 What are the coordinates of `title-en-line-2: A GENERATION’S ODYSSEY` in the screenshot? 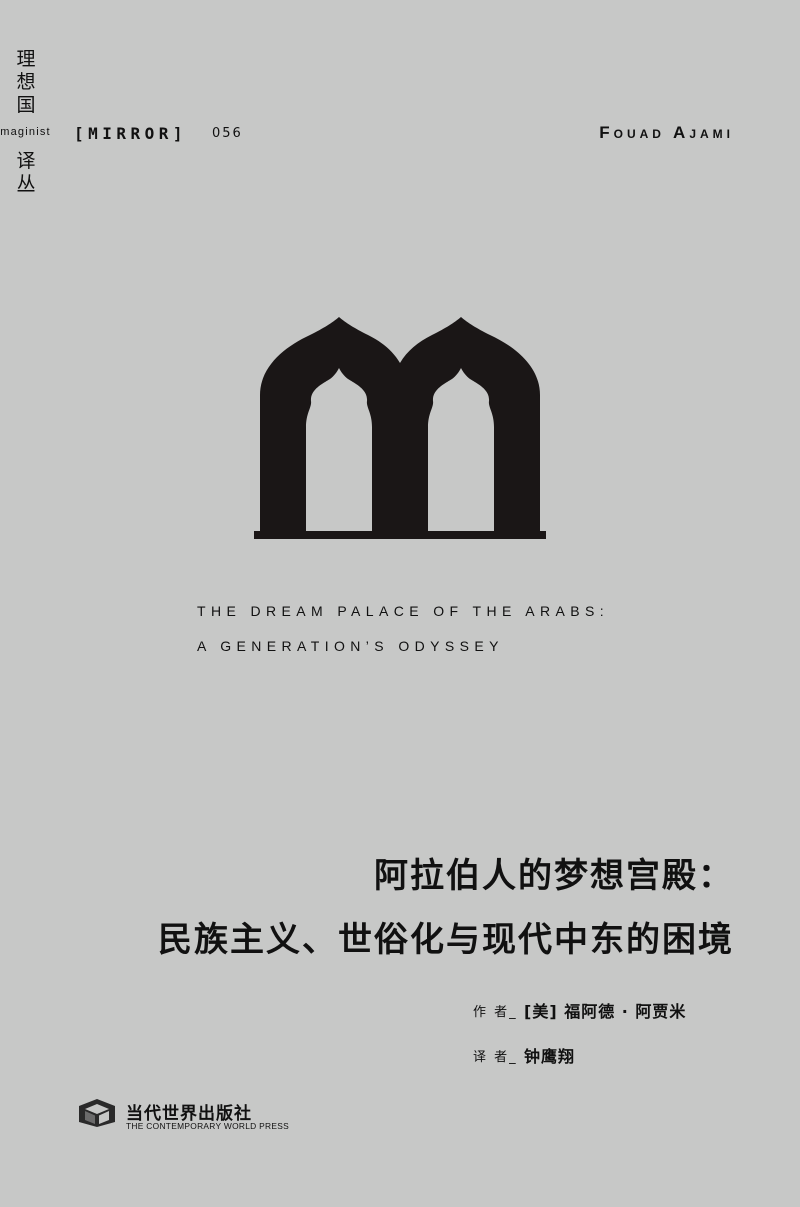 It's located at (350, 646).